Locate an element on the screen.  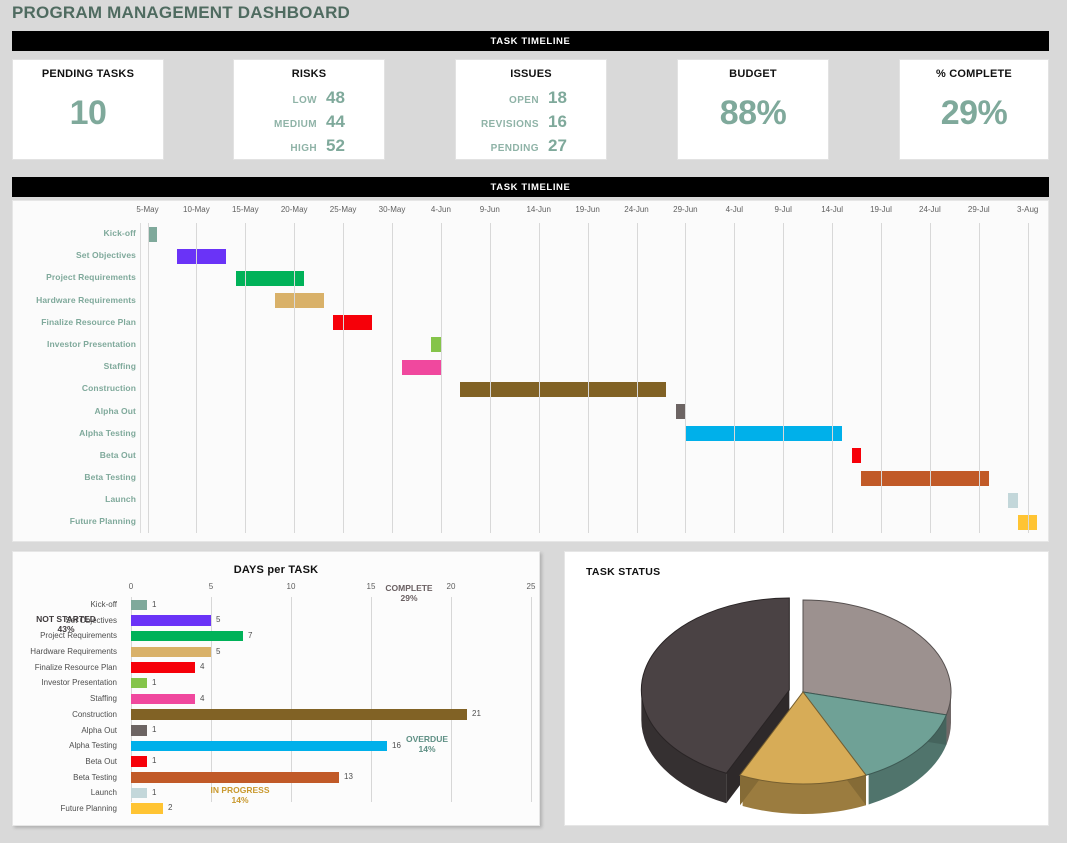
kpi-row: OPEN 18 is located at coordinates (531, 99).